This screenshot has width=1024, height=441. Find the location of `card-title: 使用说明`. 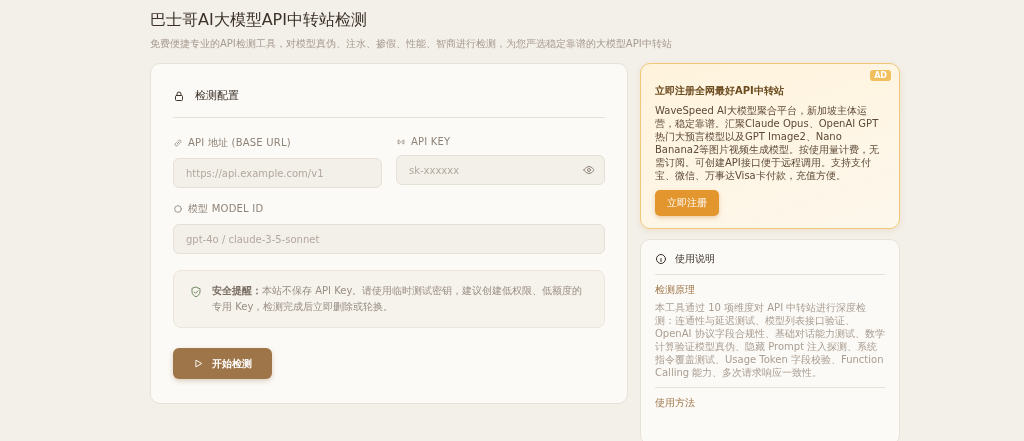

card-title: 使用说明 is located at coordinates (695, 259).